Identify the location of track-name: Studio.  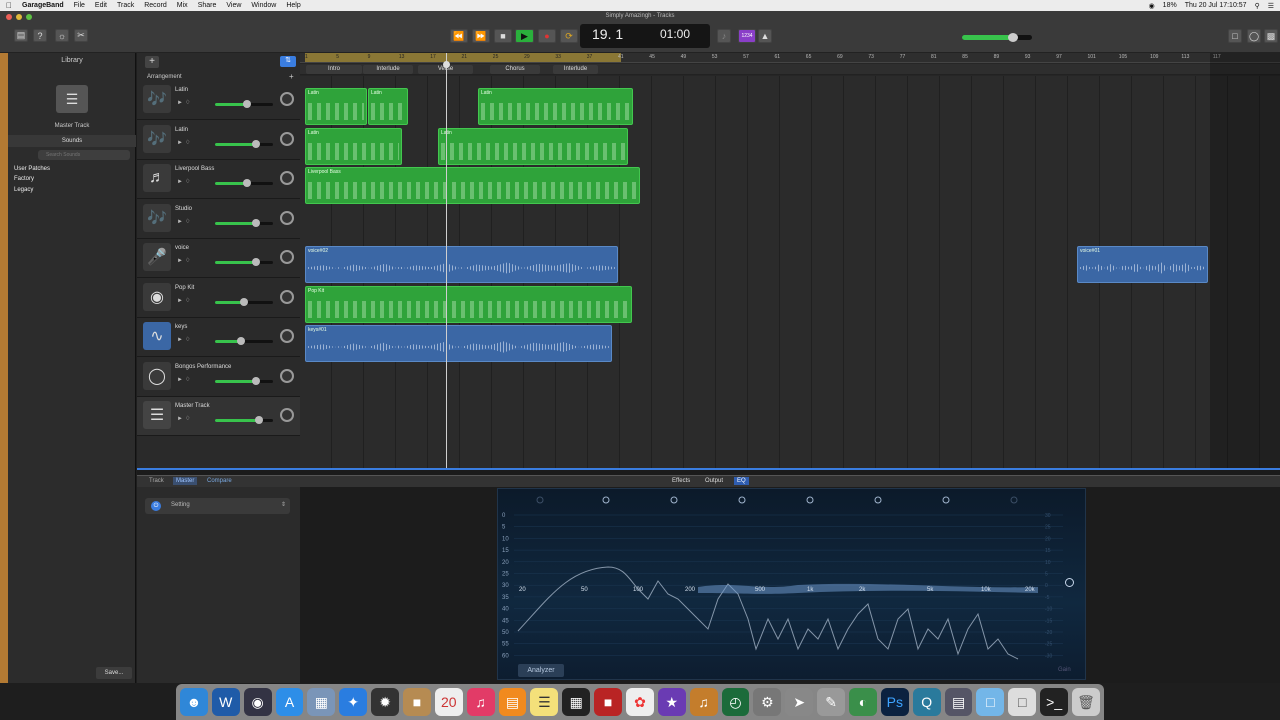
(183, 209).